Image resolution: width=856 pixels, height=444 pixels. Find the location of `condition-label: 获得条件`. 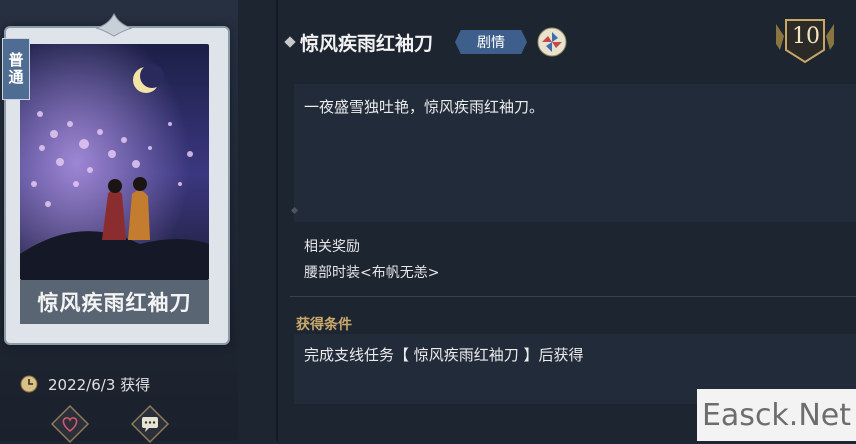

condition-label: 获得条件 is located at coordinates (324, 325).